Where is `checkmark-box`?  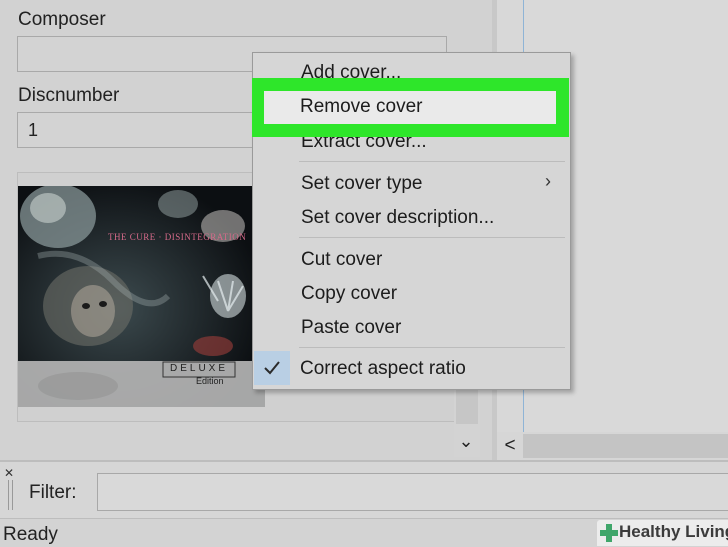 checkmark-box is located at coordinates (272, 368).